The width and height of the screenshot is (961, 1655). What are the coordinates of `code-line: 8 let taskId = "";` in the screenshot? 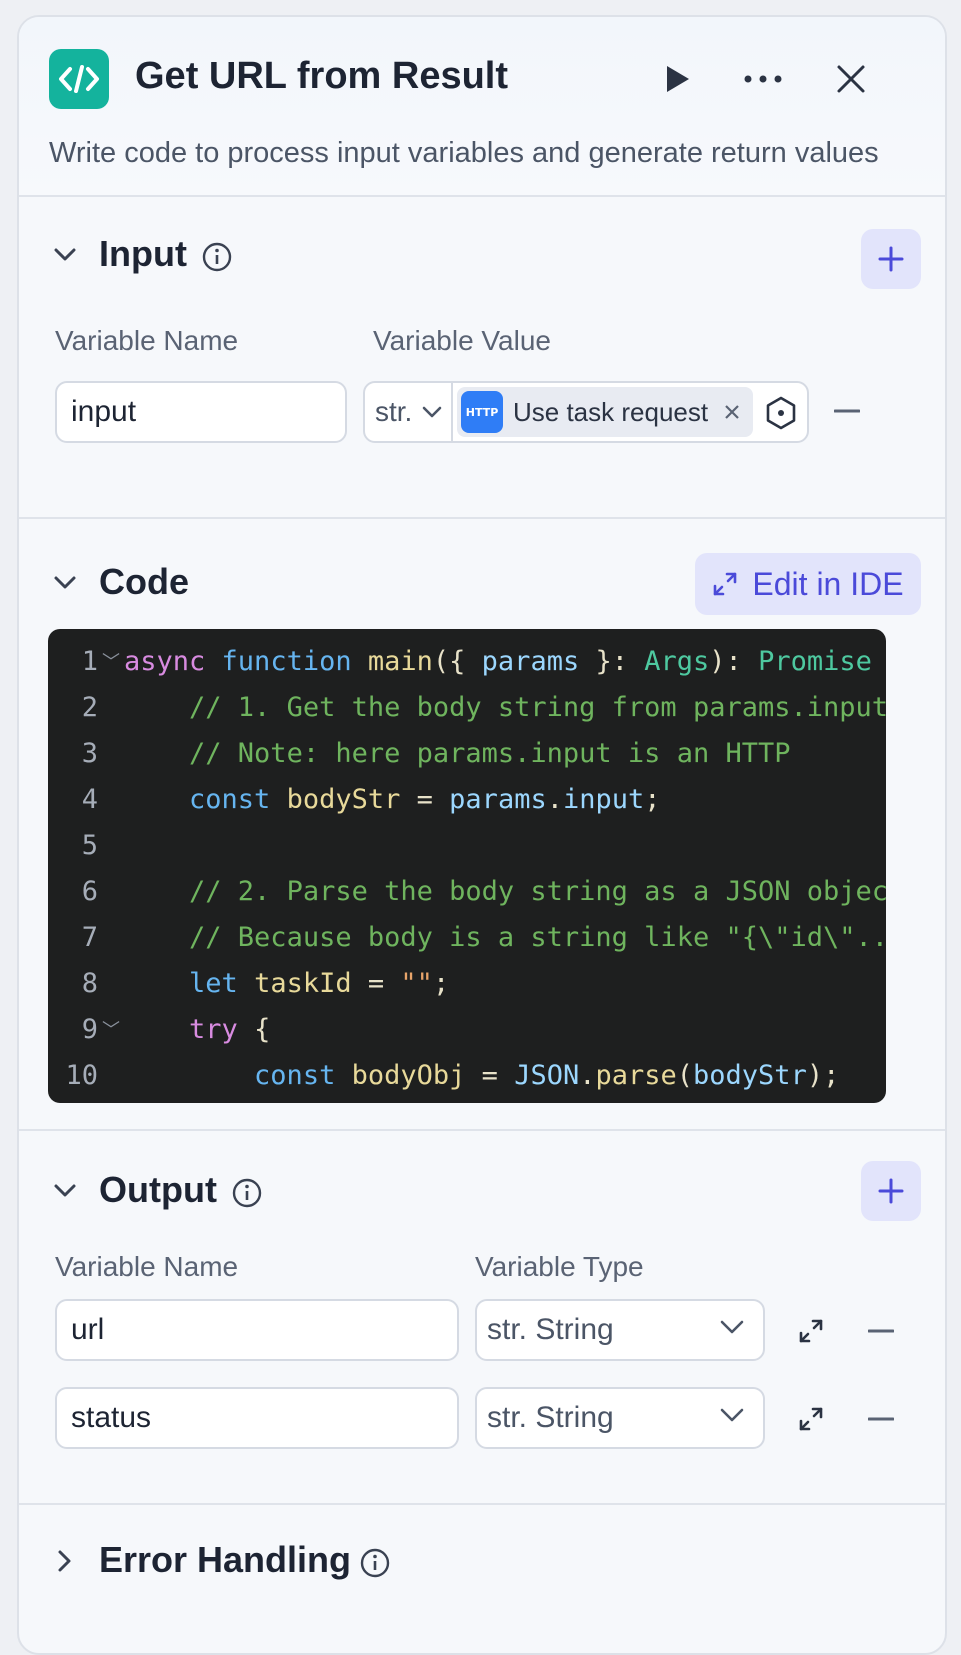 It's located at (248, 983).